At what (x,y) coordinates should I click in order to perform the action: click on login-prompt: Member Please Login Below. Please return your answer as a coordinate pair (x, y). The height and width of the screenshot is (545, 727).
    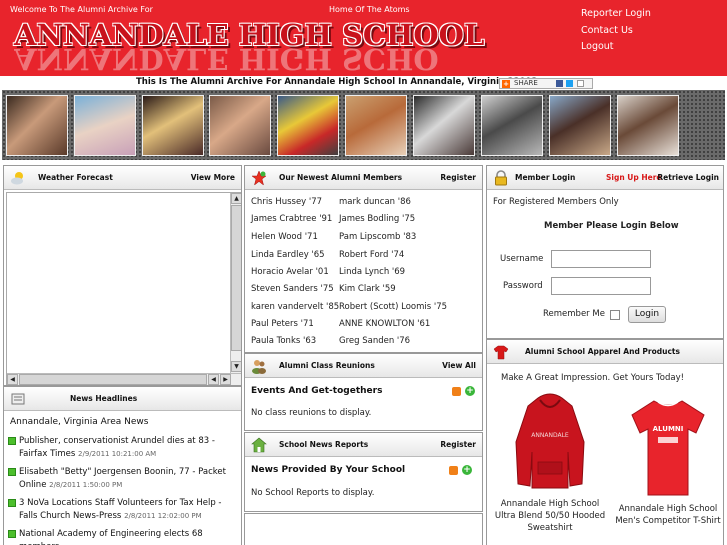
    Looking at the image, I should click on (611, 226).